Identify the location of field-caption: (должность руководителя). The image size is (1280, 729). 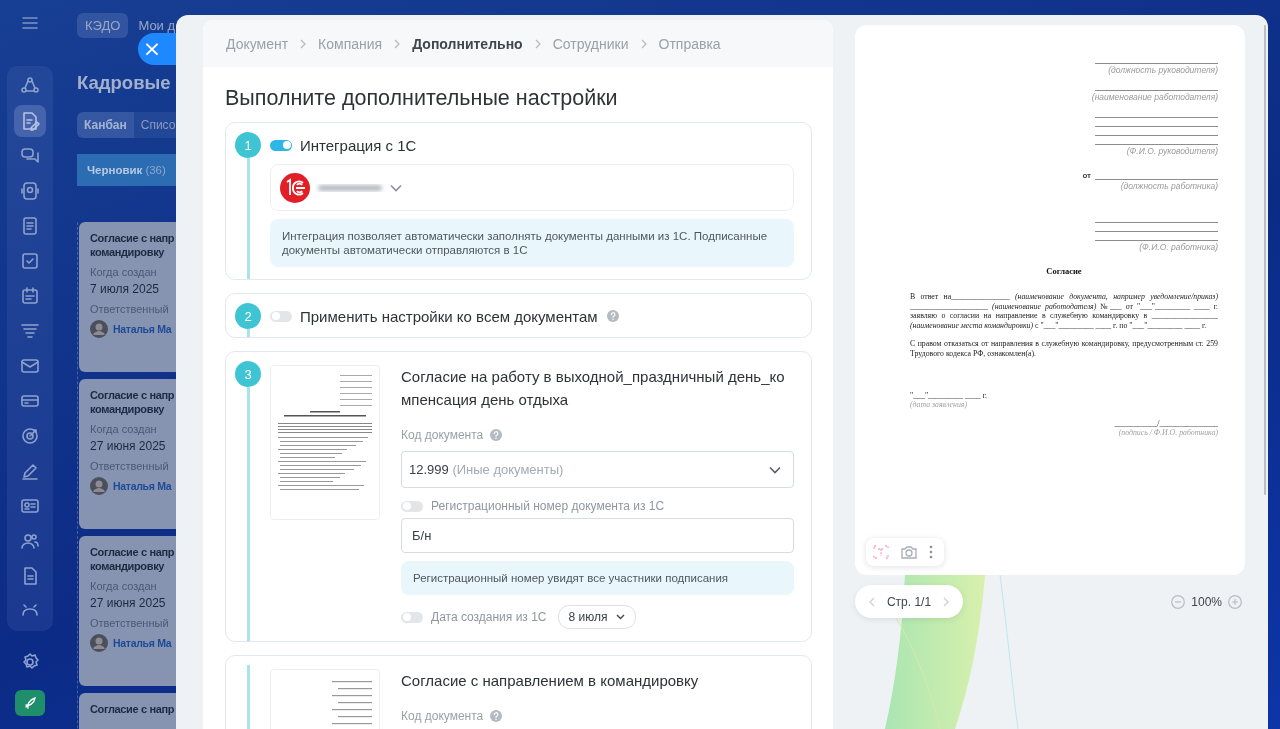
(1163, 70).